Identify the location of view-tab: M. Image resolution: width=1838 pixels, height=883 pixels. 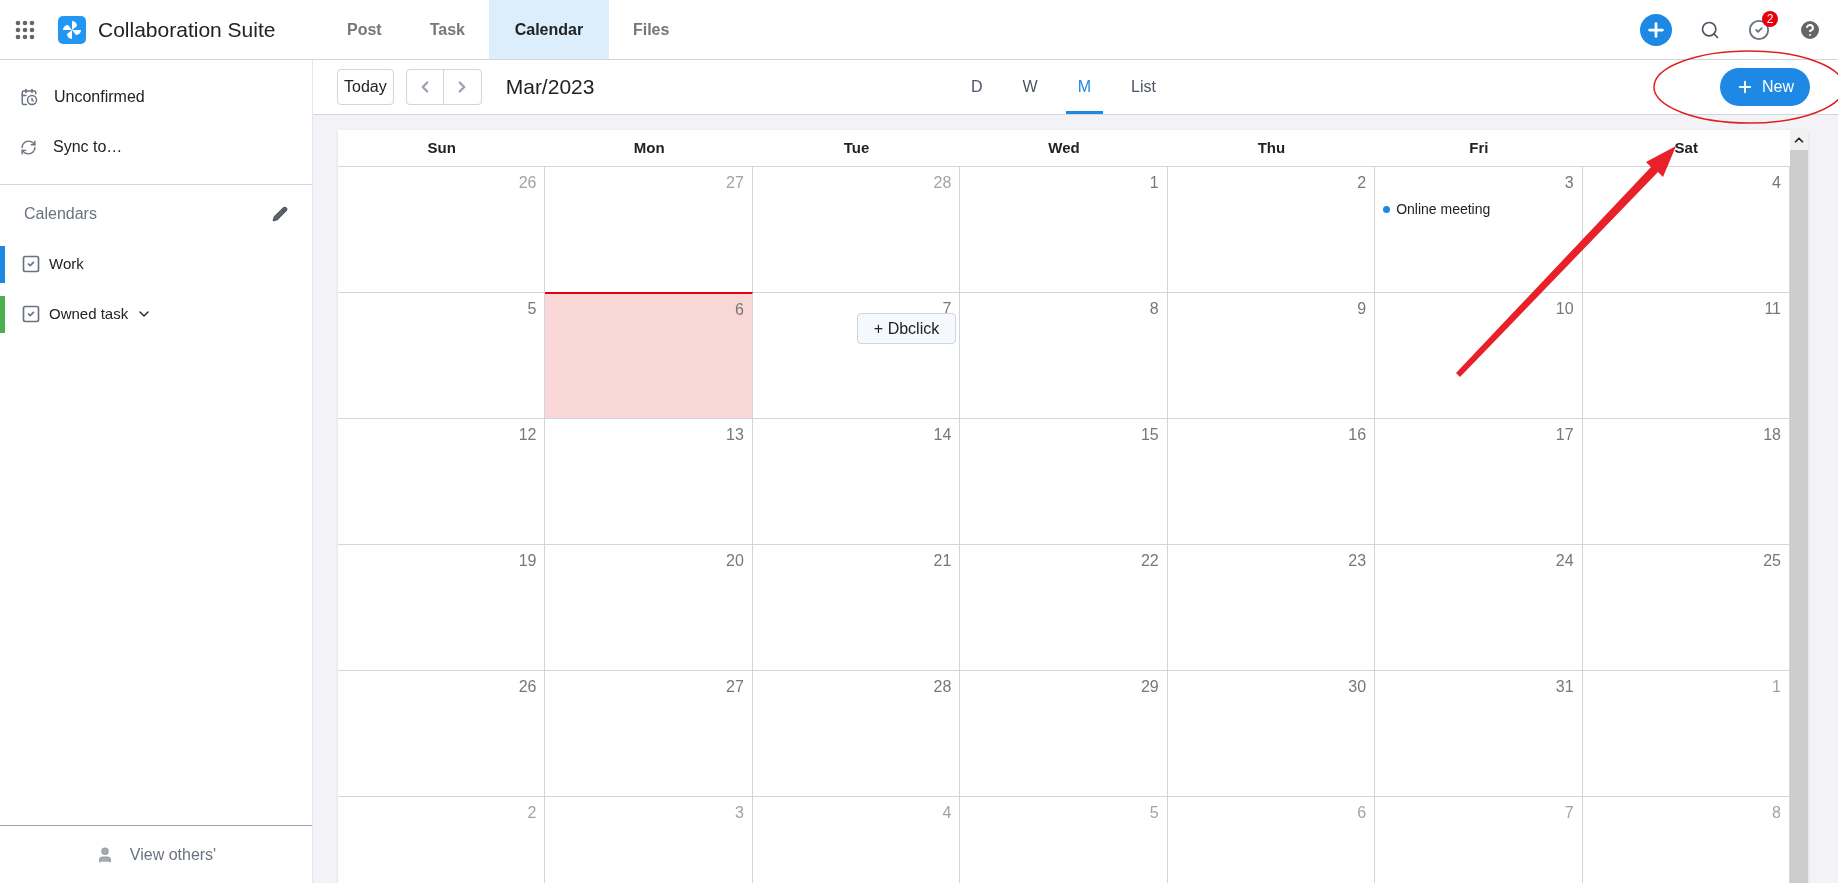
(1084, 87).